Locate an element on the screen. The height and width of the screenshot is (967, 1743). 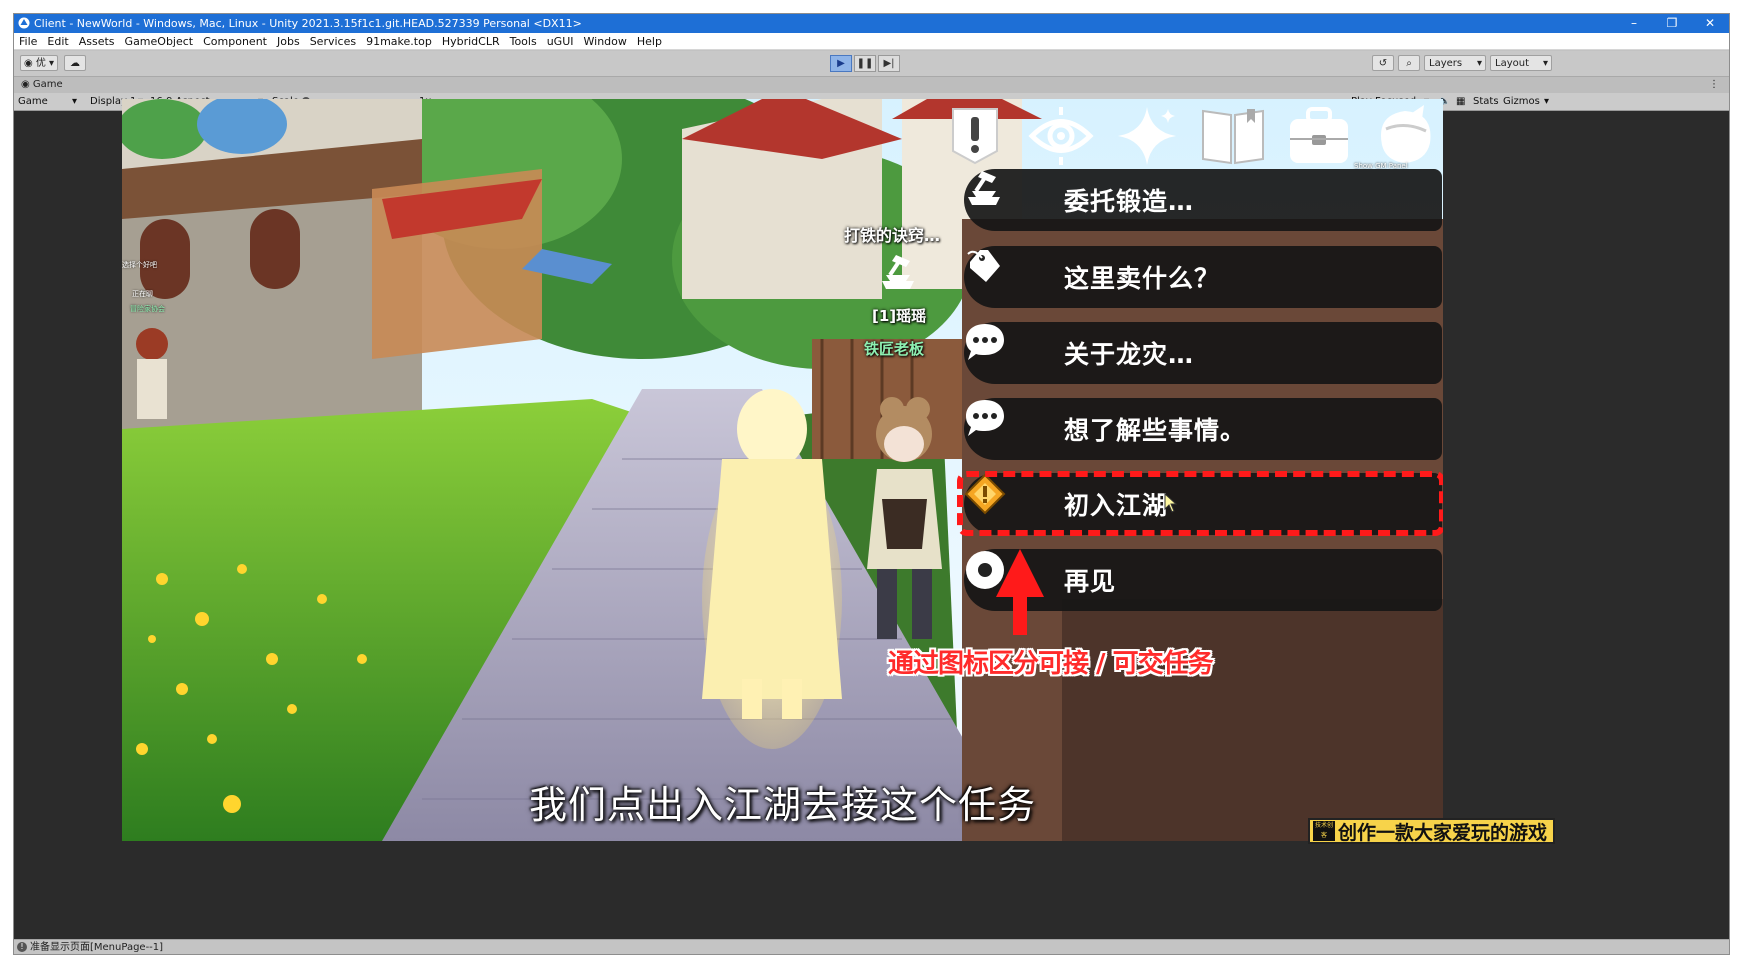
dialog-option-shop: 这里卖什么？ is located at coordinates (1203, 277).